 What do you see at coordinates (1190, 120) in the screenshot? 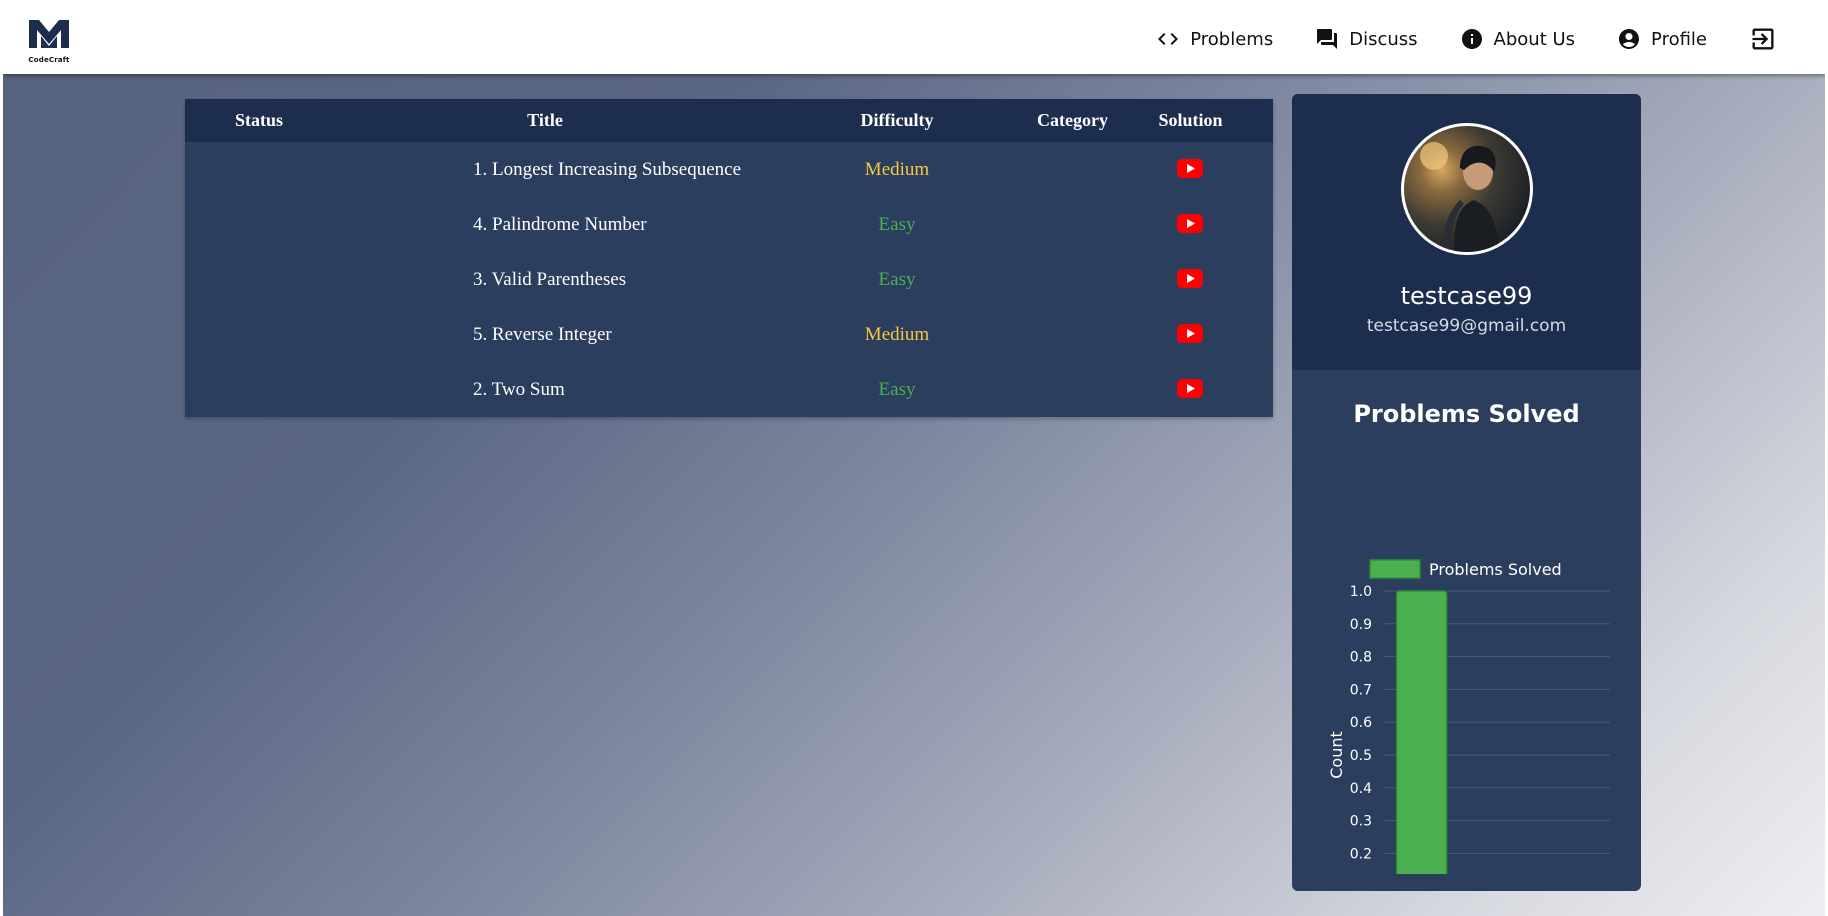
I see `column-solution: Solution` at bounding box center [1190, 120].